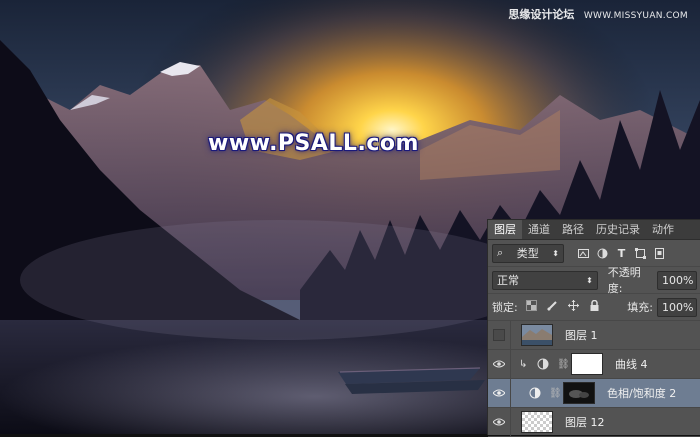 This screenshot has height=437, width=700. I want to click on lock-fill-row: 锁定: 填充: 100%, so click(594, 307).